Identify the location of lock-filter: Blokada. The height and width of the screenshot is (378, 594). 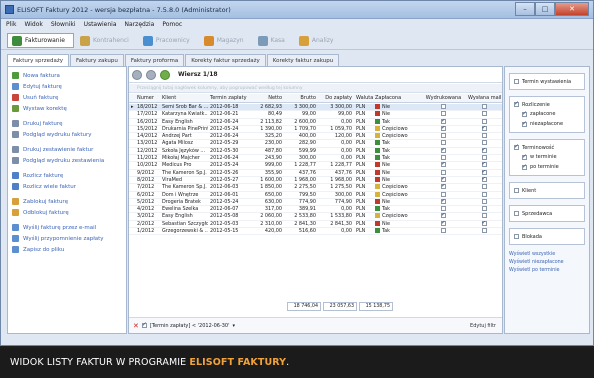
(547, 236).